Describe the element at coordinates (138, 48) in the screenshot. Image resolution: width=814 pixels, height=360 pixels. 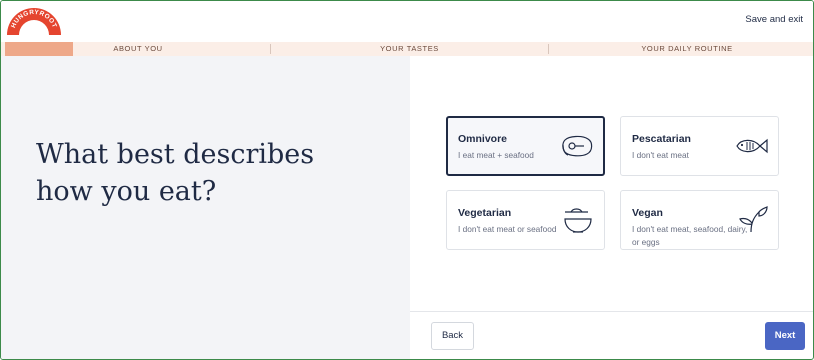
I see `step-about-you: ABOUT YOU` at that location.